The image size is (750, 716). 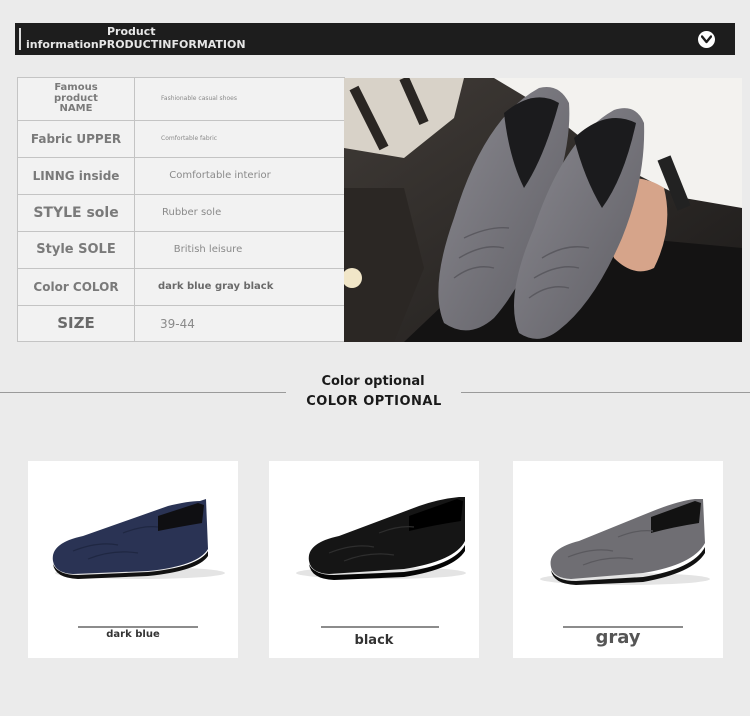 I want to click on spec-row-lining: LINNG inside Comfortable interior, so click(x=181, y=176).